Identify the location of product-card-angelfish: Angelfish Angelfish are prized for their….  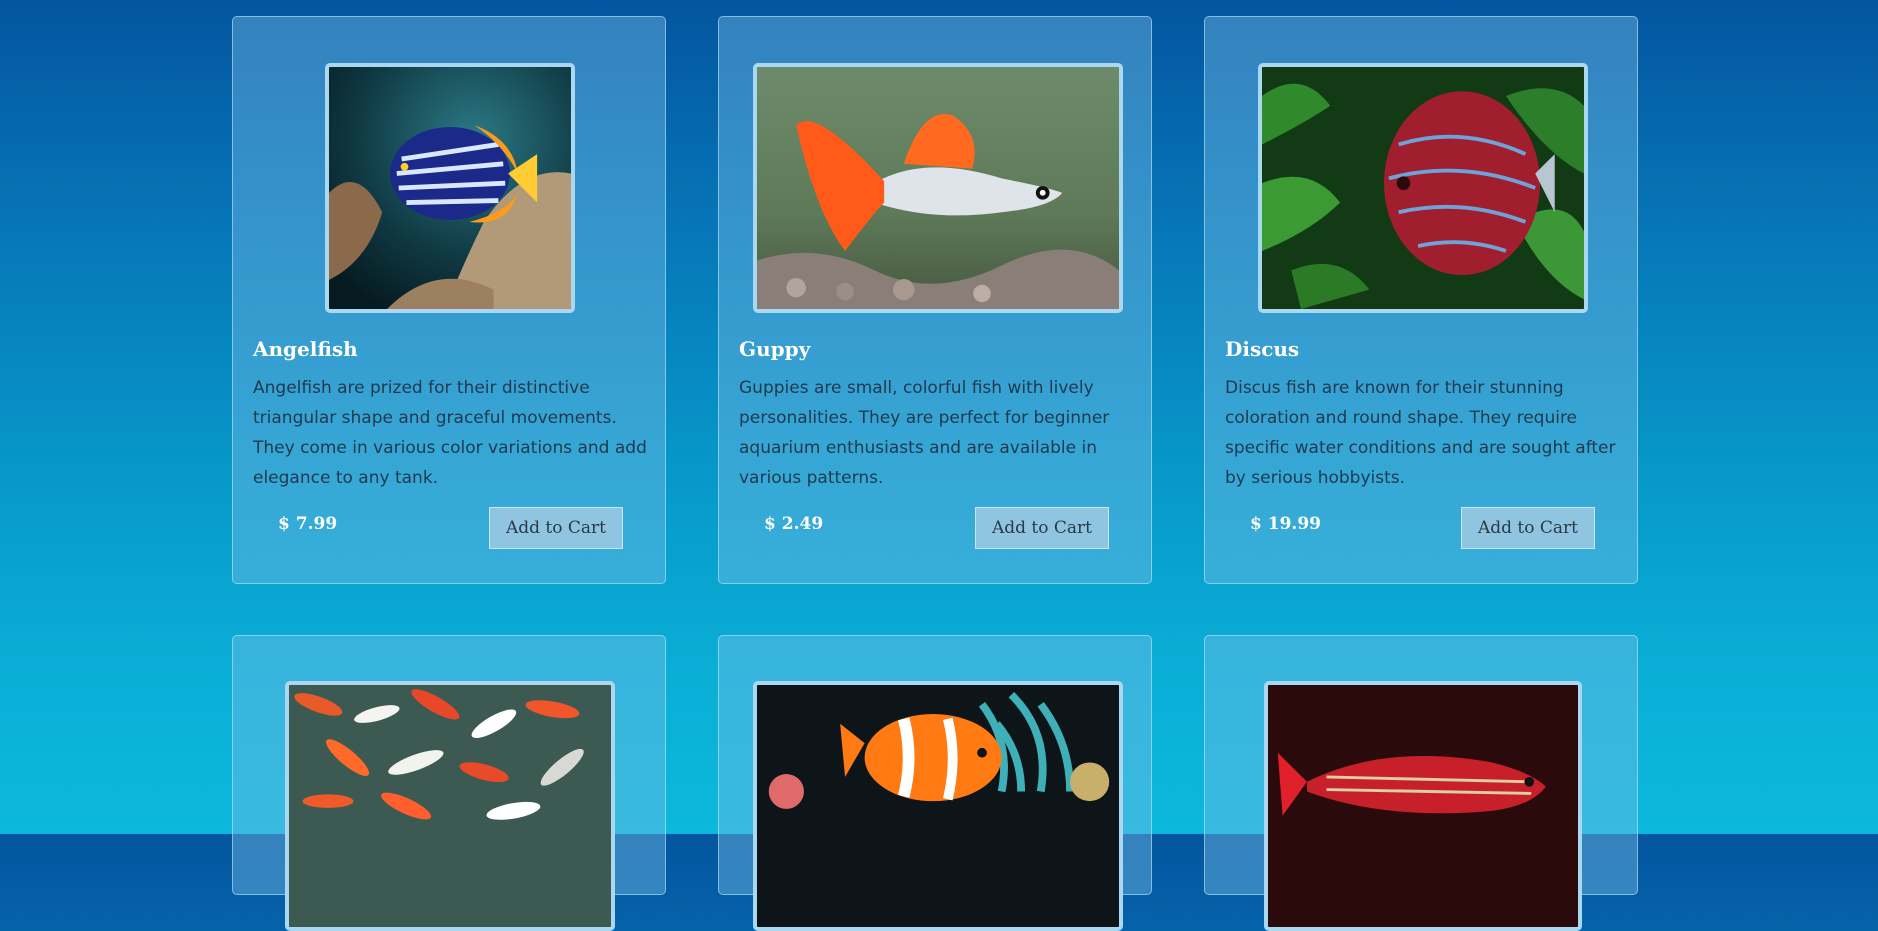
(449, 300).